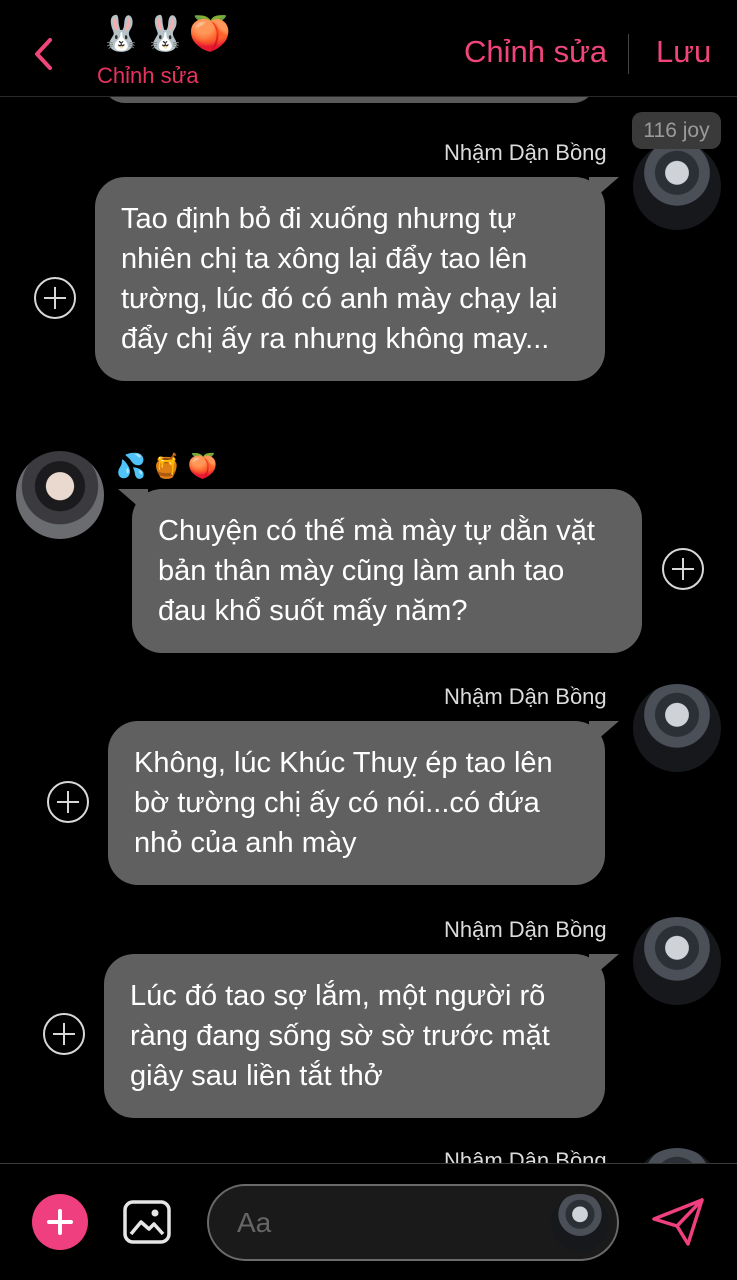 Image resolution: width=737 pixels, height=1280 pixels. Describe the element at coordinates (60, 1222) in the screenshot. I see `add-button` at that location.